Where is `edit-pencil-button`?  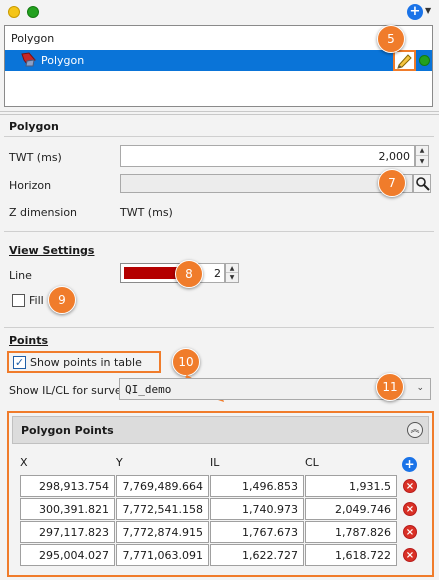
edit-pencil-button is located at coordinates (404, 60).